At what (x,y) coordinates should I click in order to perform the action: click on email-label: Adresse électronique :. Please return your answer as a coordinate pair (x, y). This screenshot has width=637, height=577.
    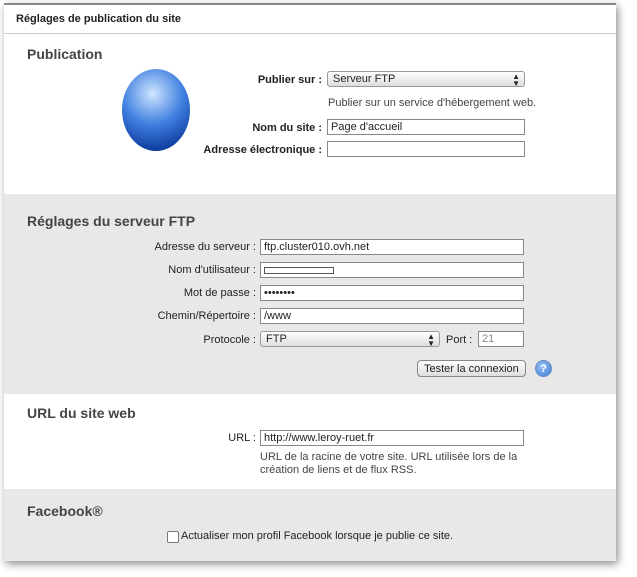
    Looking at the image, I should click on (262, 150).